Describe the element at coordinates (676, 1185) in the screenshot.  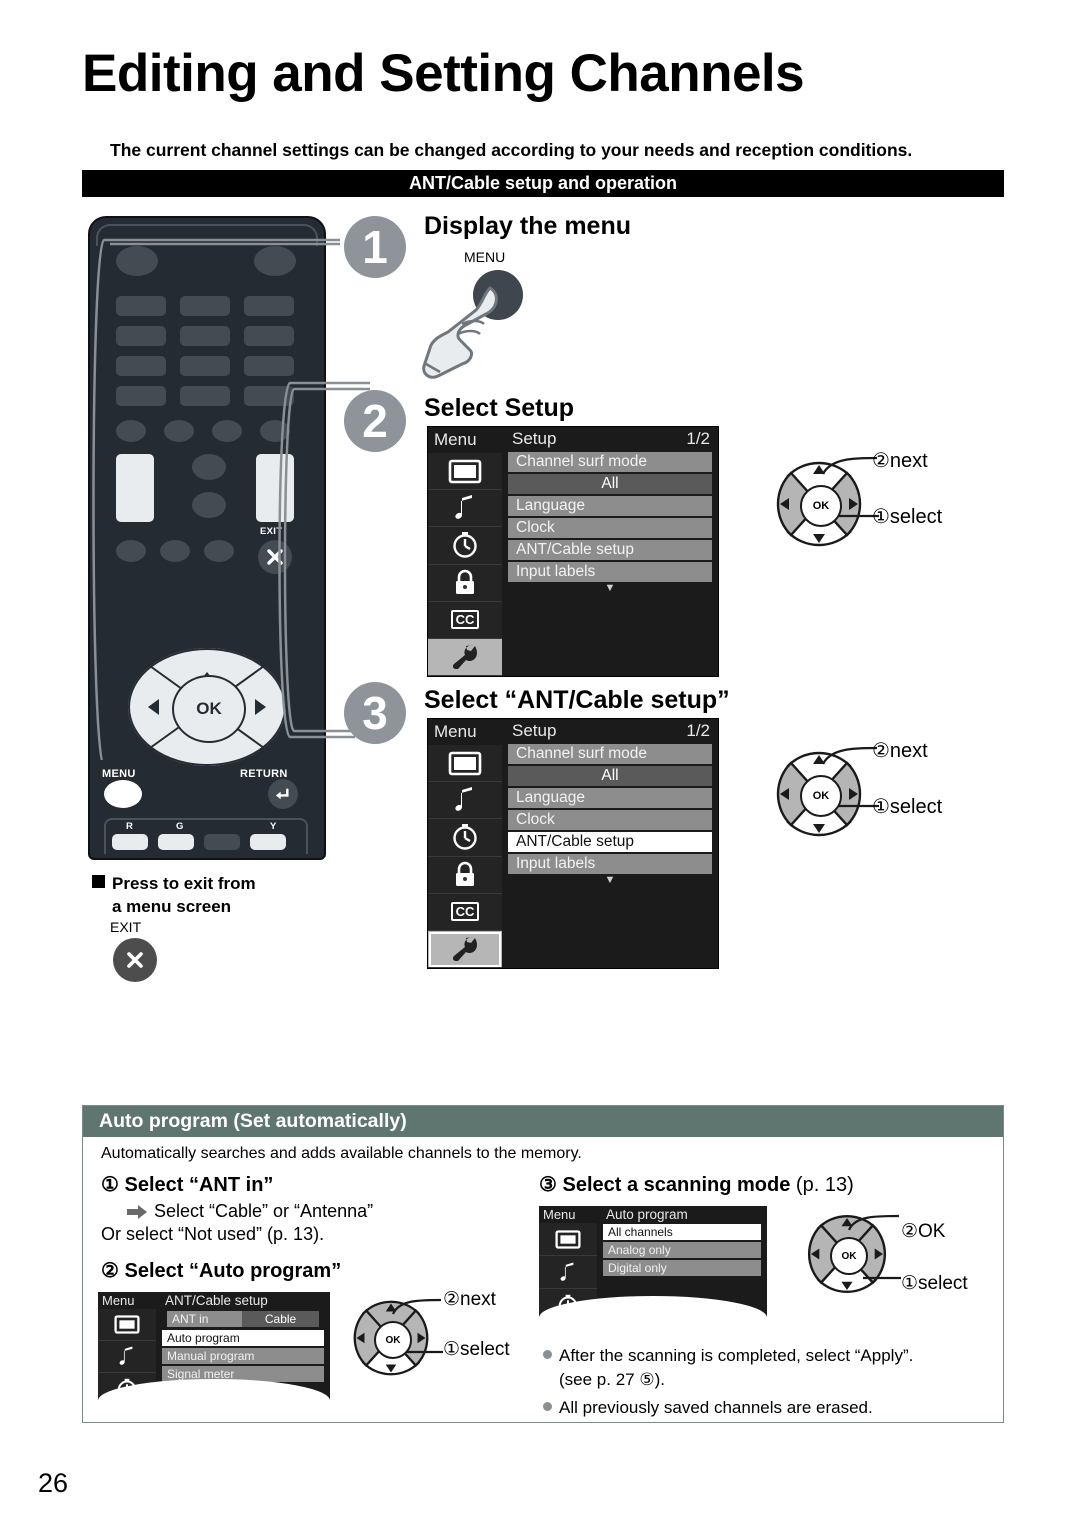
I see `step3-title: Select a scanning mode` at that location.